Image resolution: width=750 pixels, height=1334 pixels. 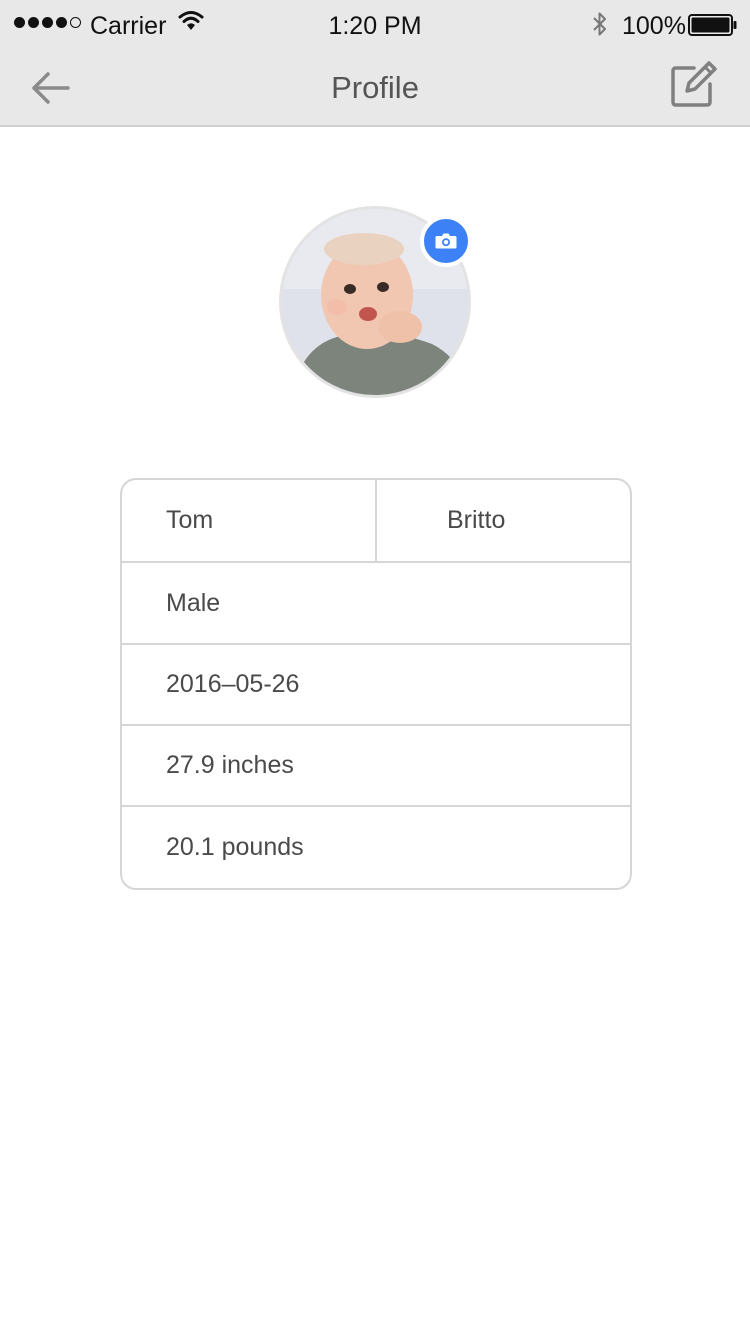 I want to click on camera-icon, so click(x=446, y=241).